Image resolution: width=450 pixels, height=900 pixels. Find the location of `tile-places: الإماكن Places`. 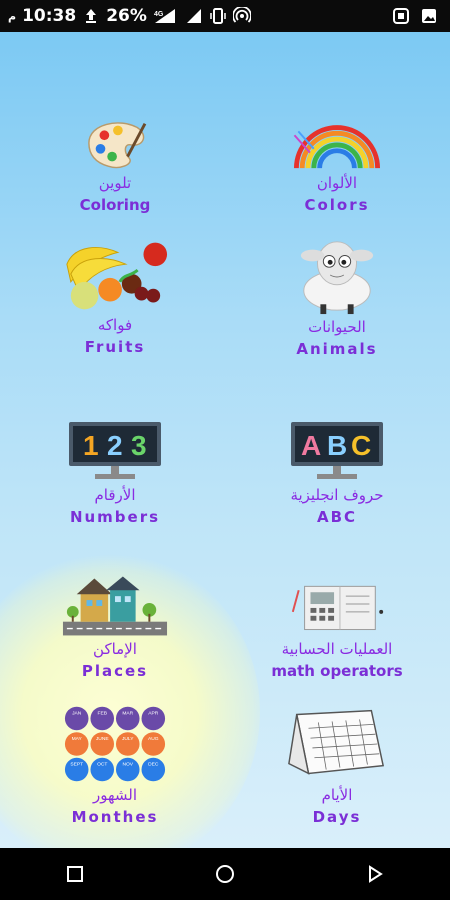

tile-places: الإماكن Places is located at coordinates (115, 626).